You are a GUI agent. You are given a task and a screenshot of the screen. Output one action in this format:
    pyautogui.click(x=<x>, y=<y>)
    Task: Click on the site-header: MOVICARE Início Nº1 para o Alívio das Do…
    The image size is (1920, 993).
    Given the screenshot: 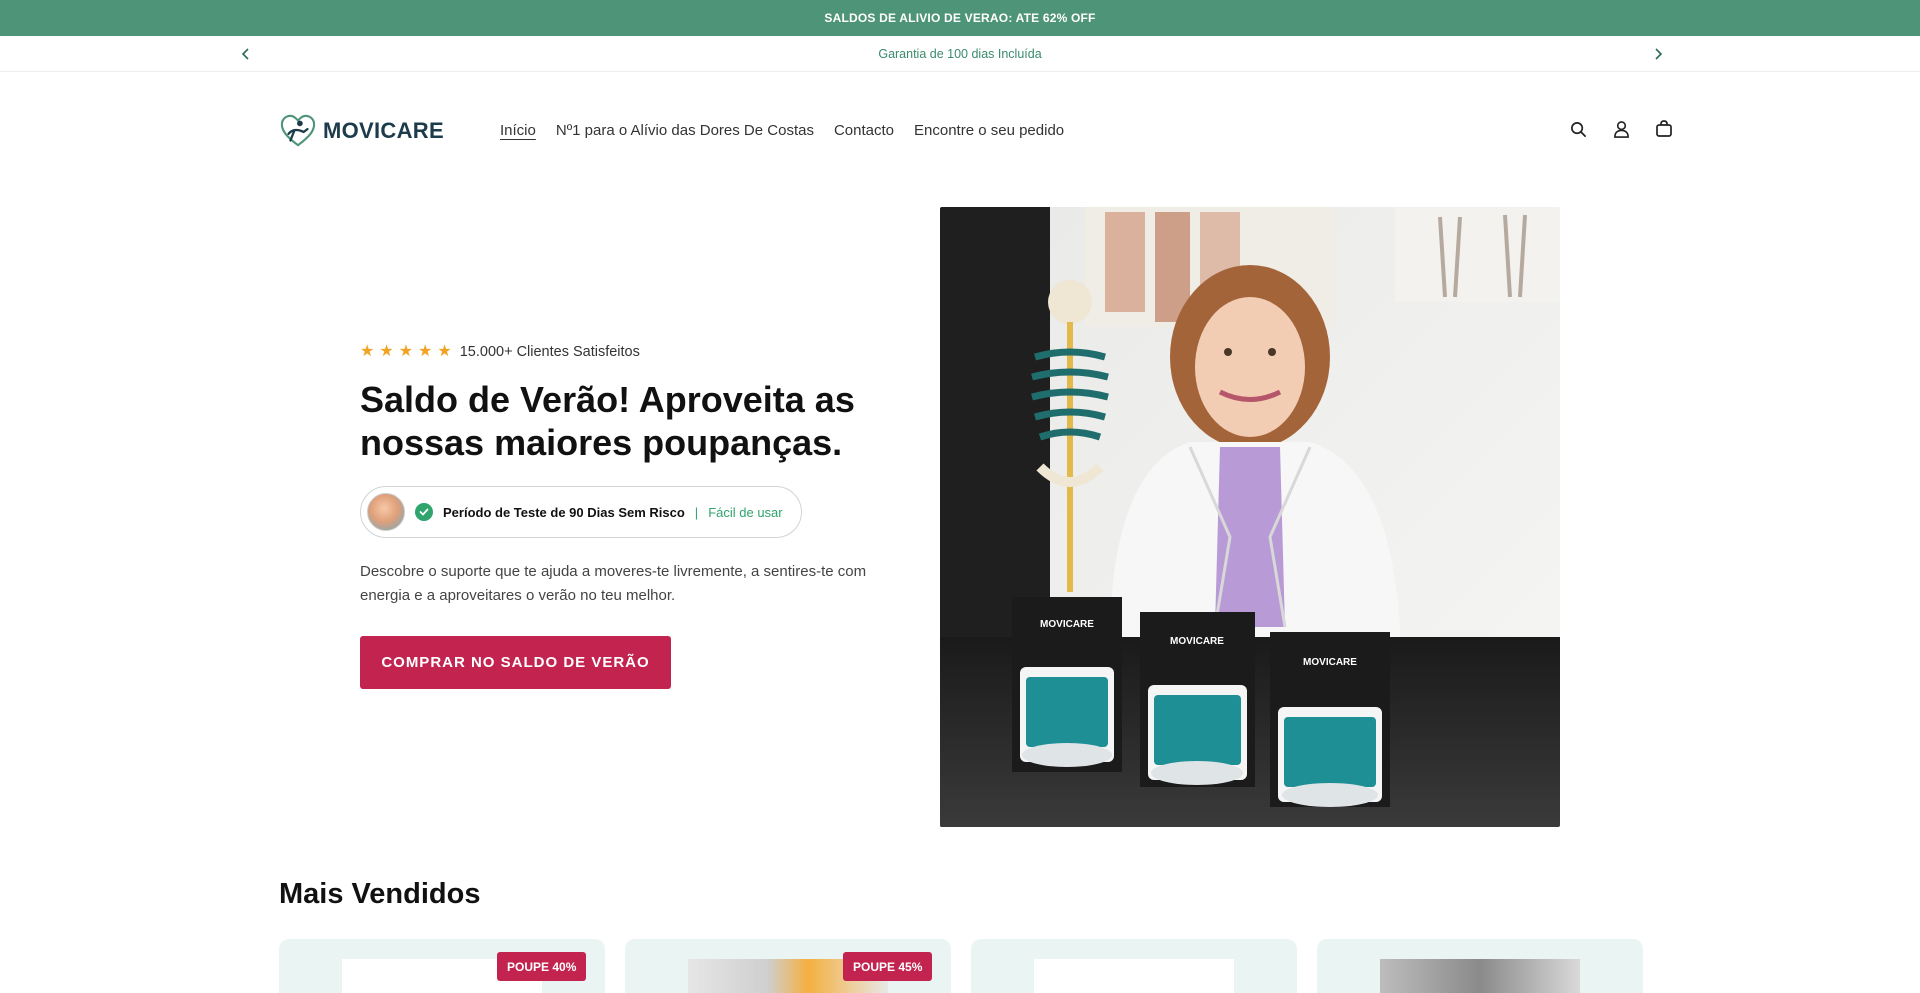 What is the action you would take?
    pyautogui.click(x=960, y=132)
    